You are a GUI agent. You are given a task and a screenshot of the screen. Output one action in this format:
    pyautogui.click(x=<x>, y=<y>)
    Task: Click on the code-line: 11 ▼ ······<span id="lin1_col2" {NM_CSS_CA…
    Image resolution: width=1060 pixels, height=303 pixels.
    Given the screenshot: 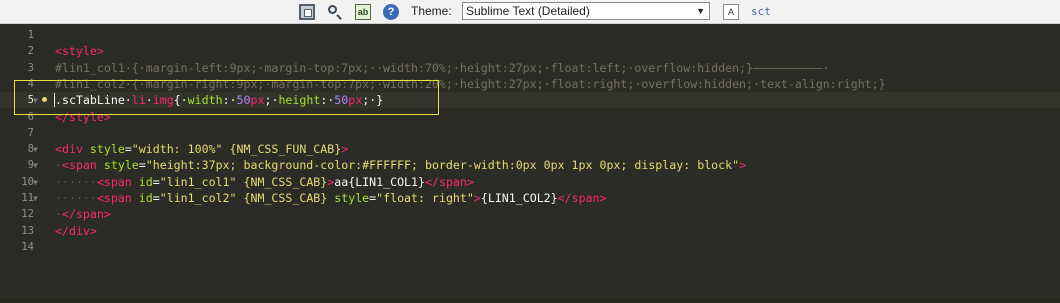 What is the action you would take?
    pyautogui.click(x=530, y=198)
    